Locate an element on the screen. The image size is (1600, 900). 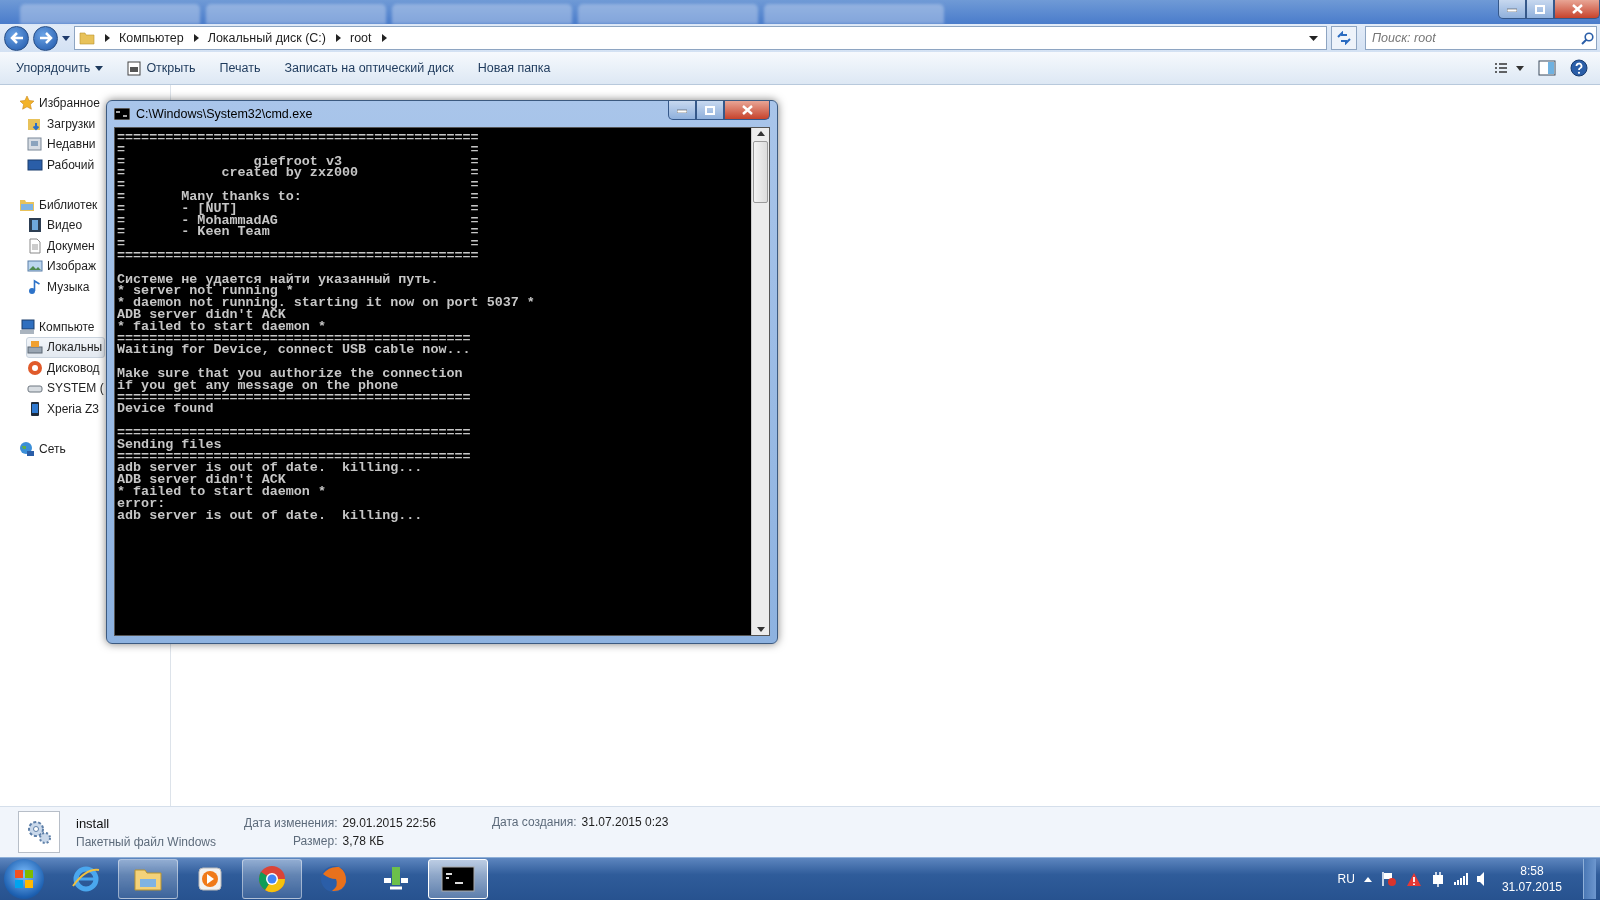
sidebar-group: Сеть is located at coordinates (43, 448).